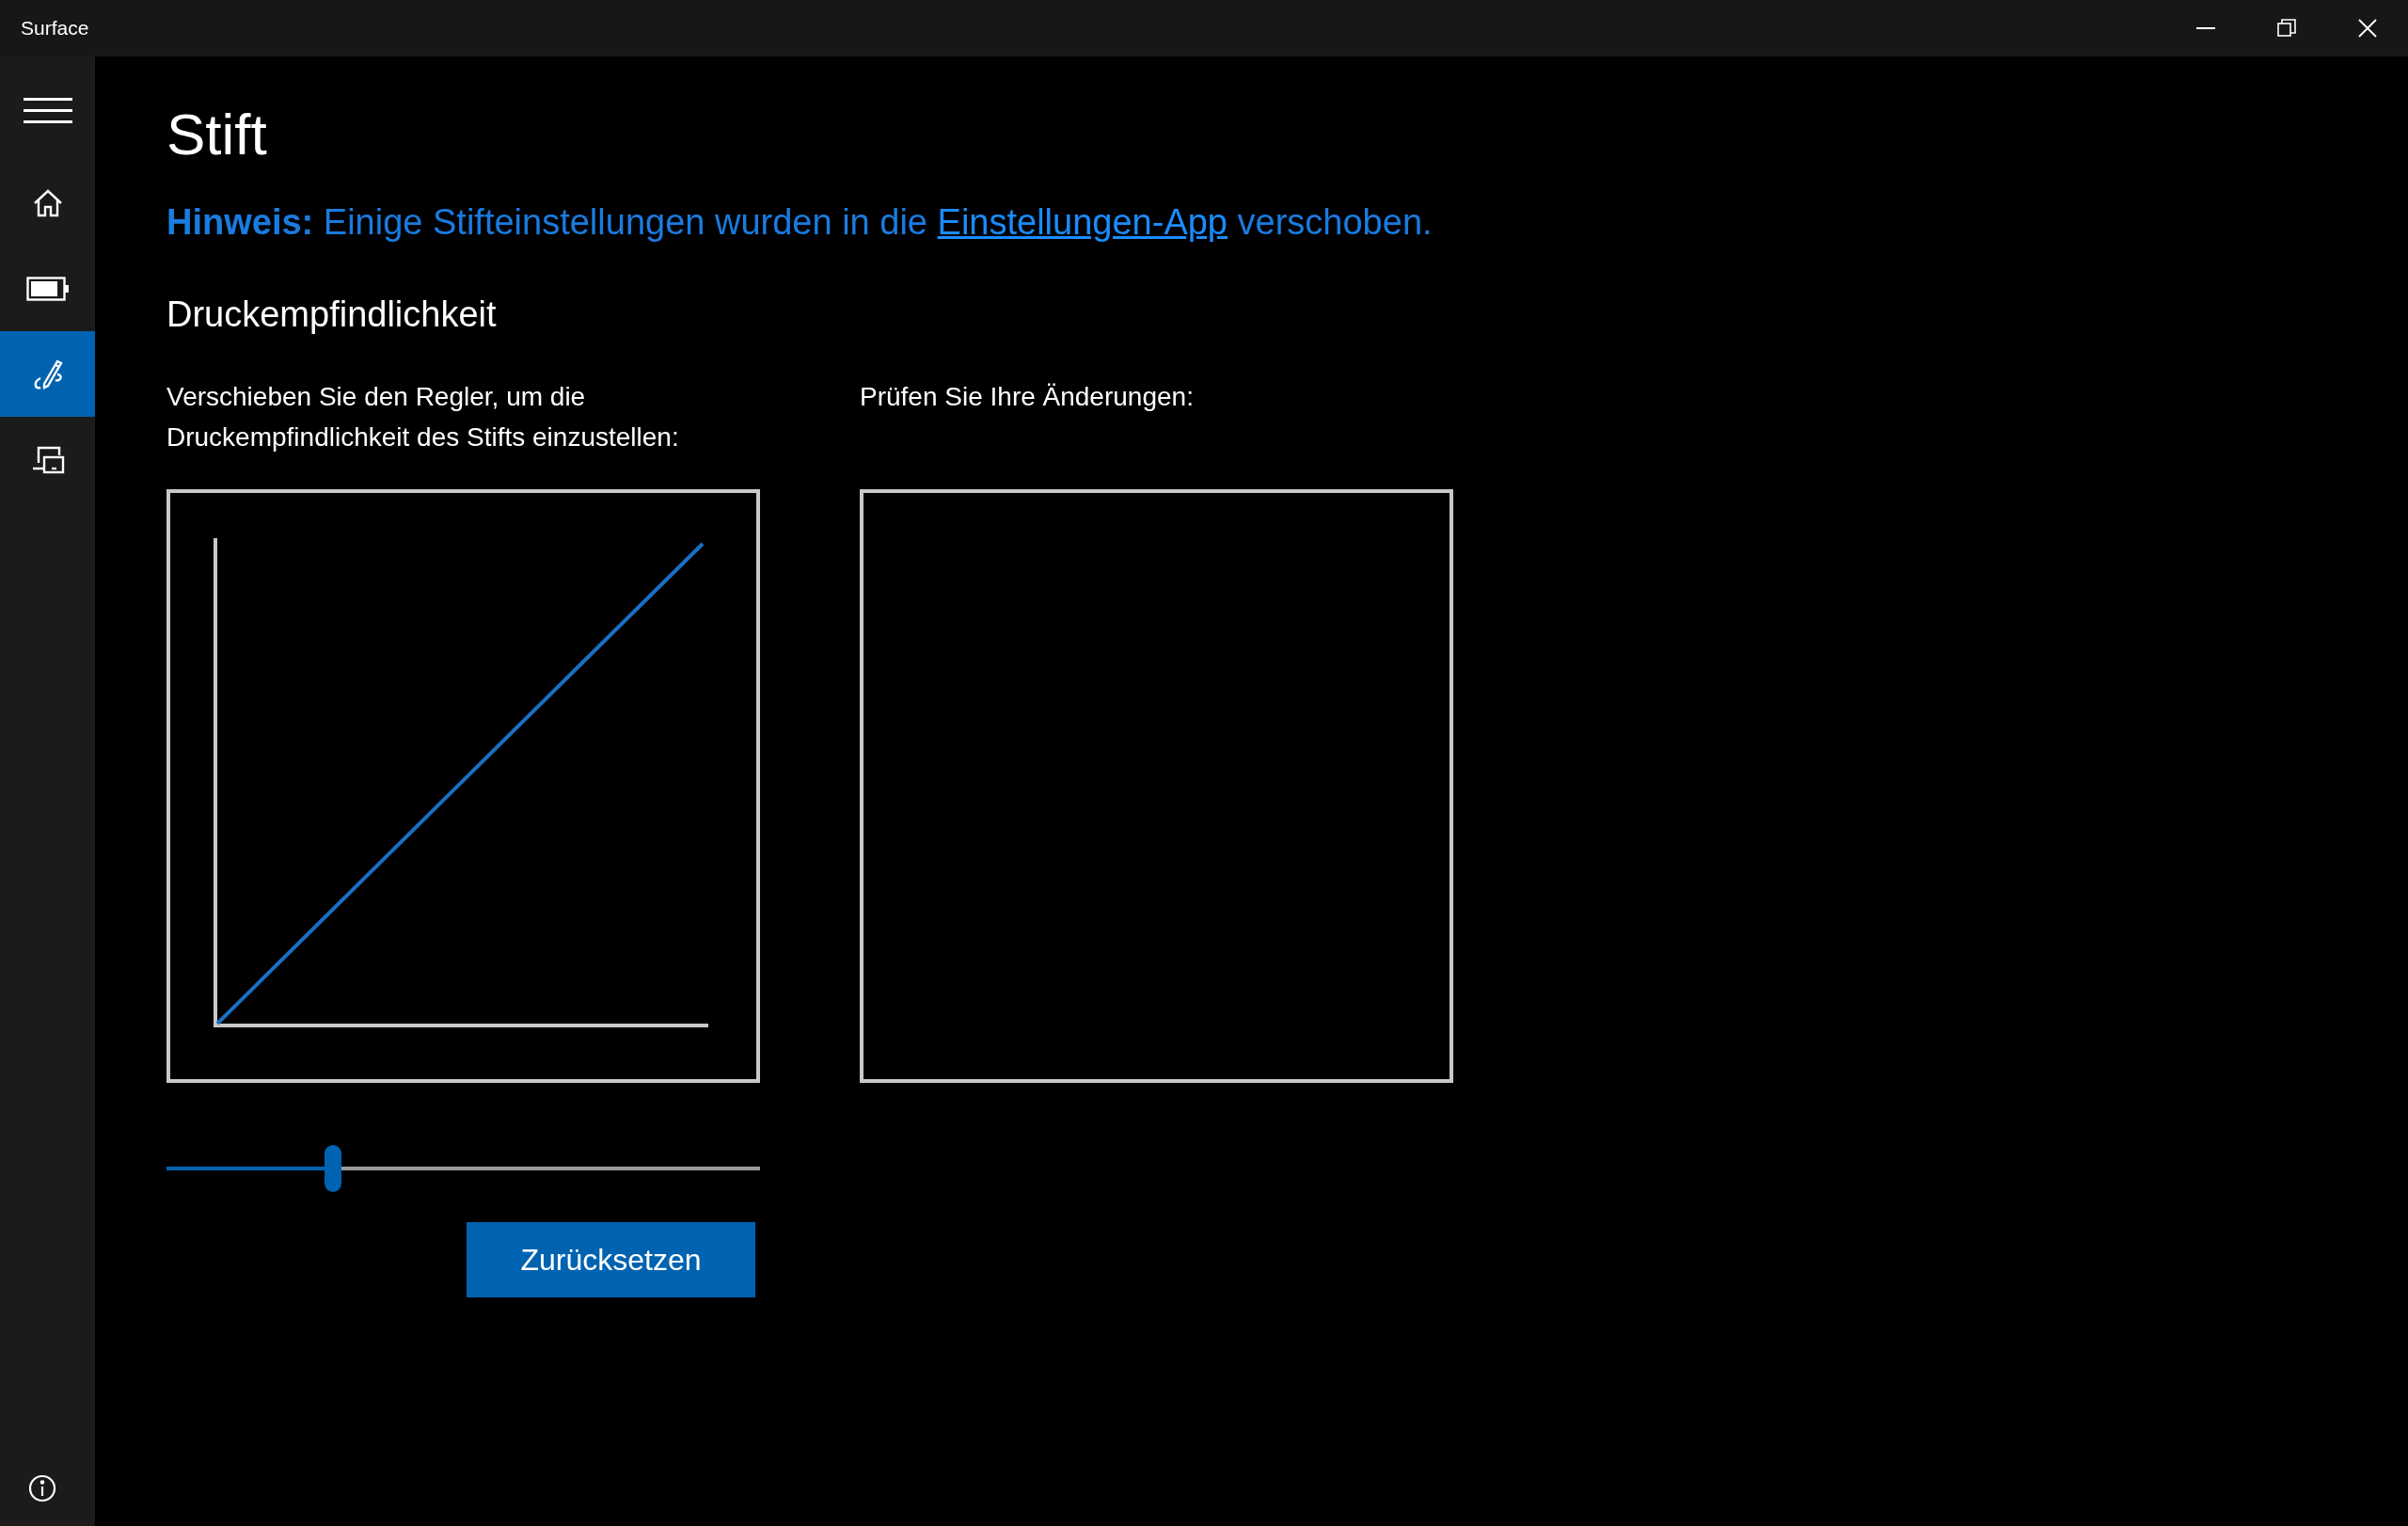 This screenshot has height=1526, width=2408. I want to click on battery-icon, so click(47, 288).